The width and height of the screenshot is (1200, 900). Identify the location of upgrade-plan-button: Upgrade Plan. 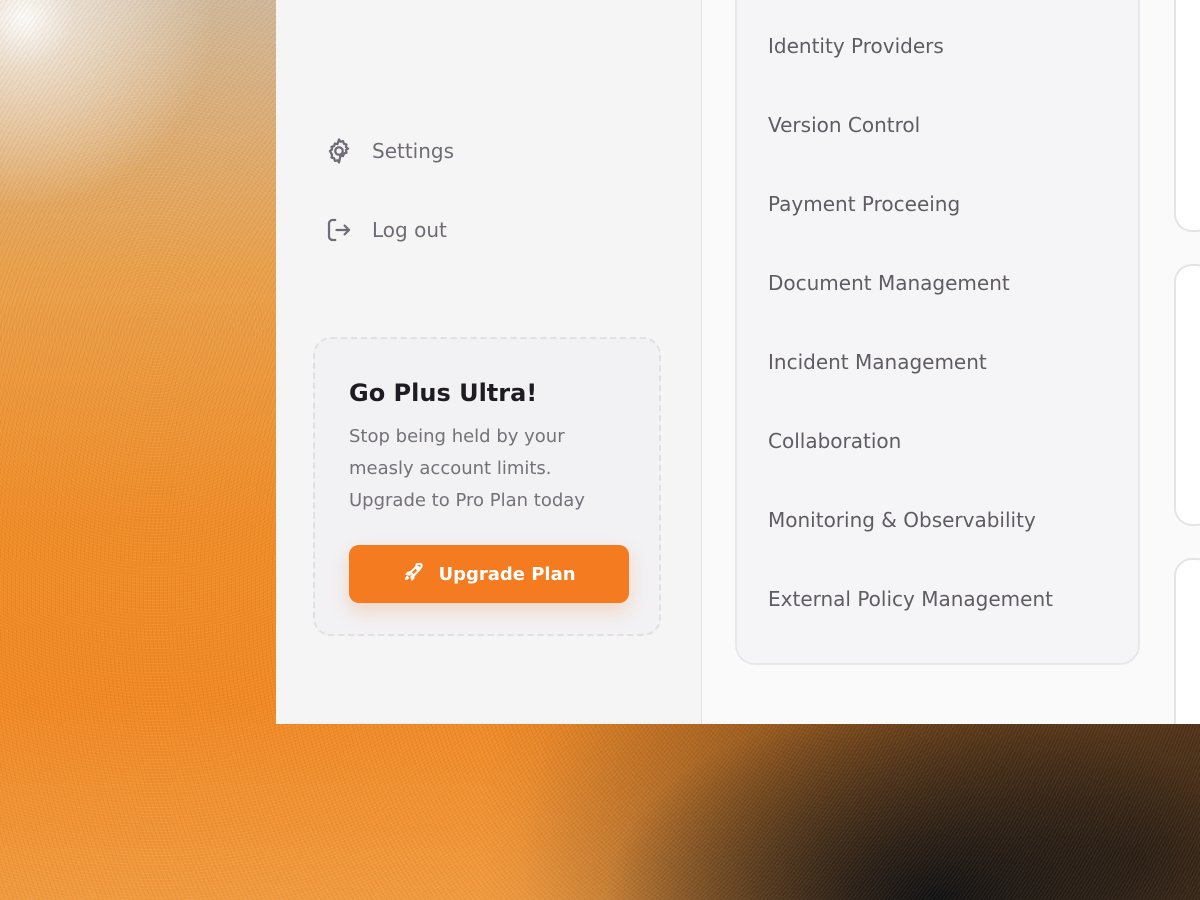
(489, 574).